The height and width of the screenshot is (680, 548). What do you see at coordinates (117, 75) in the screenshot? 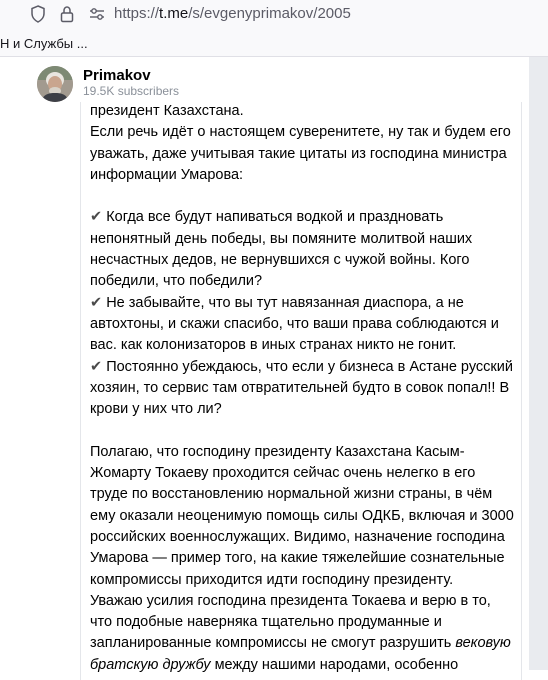
I see `channel-name: Primakov` at bounding box center [117, 75].